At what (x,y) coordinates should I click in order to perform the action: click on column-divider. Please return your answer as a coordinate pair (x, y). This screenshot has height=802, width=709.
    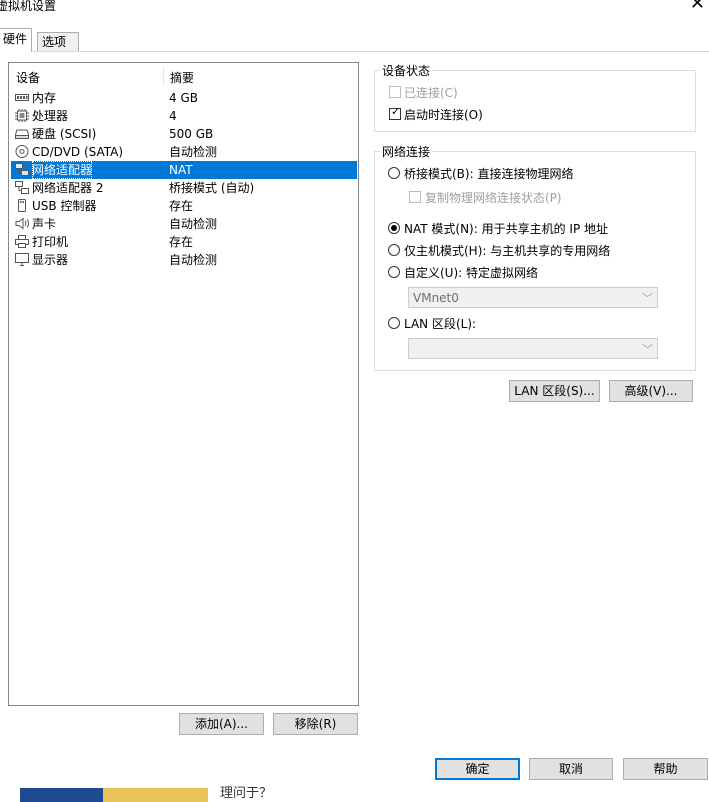
    Looking at the image, I should click on (163, 76).